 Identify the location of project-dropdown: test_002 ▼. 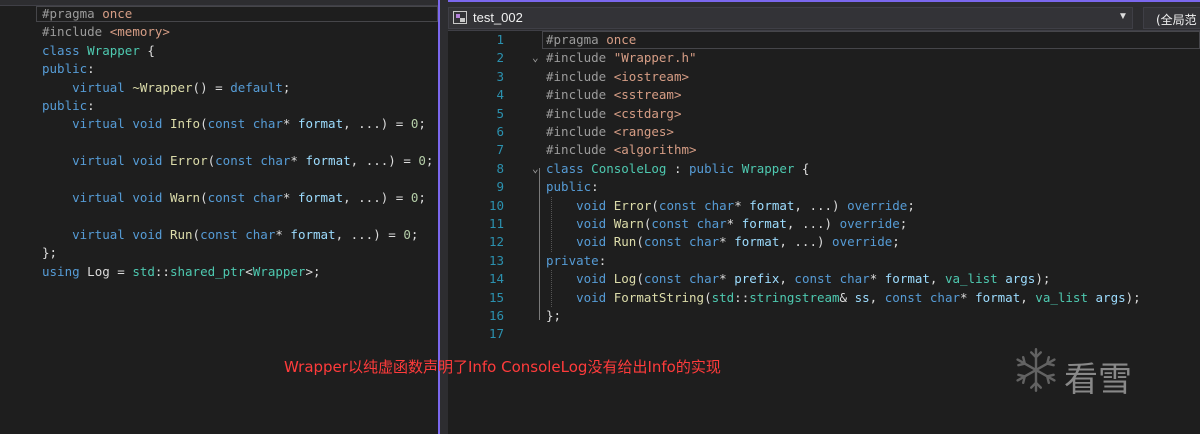
(790, 18).